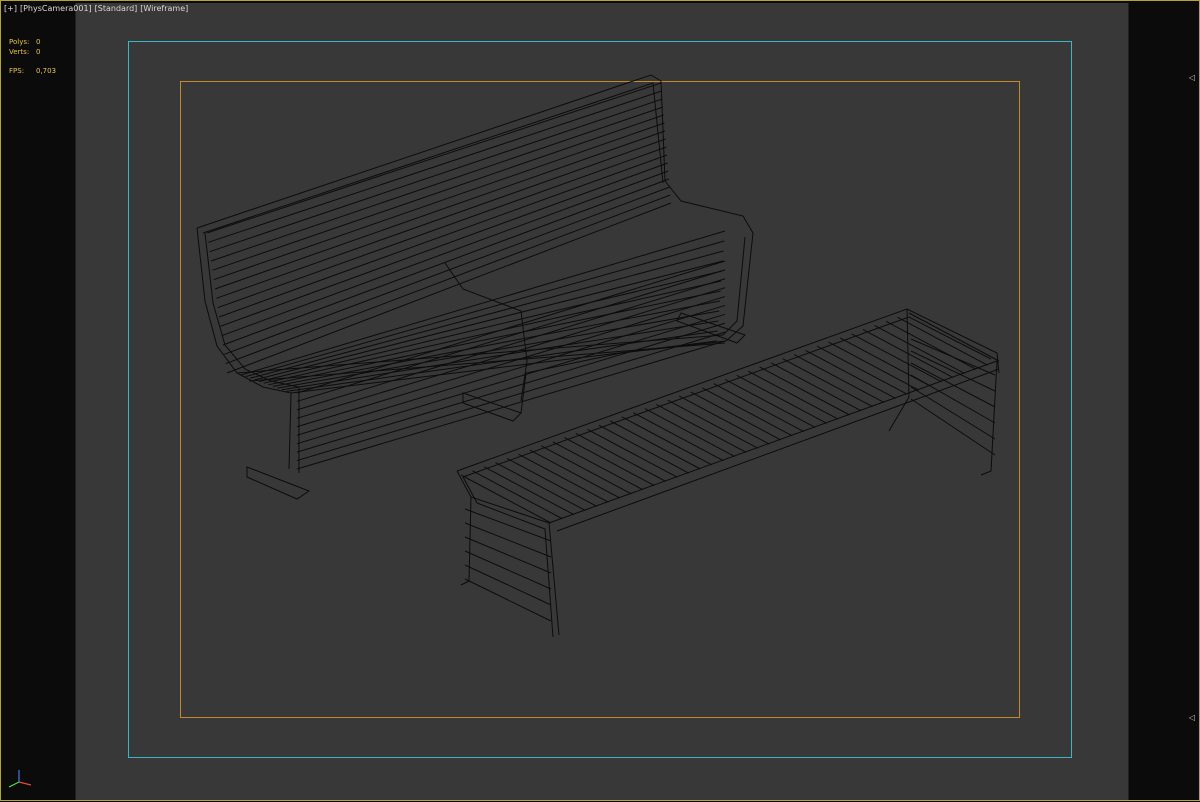  Describe the element at coordinates (20, 779) in the screenshot. I see `axis-tripod-icon` at that location.